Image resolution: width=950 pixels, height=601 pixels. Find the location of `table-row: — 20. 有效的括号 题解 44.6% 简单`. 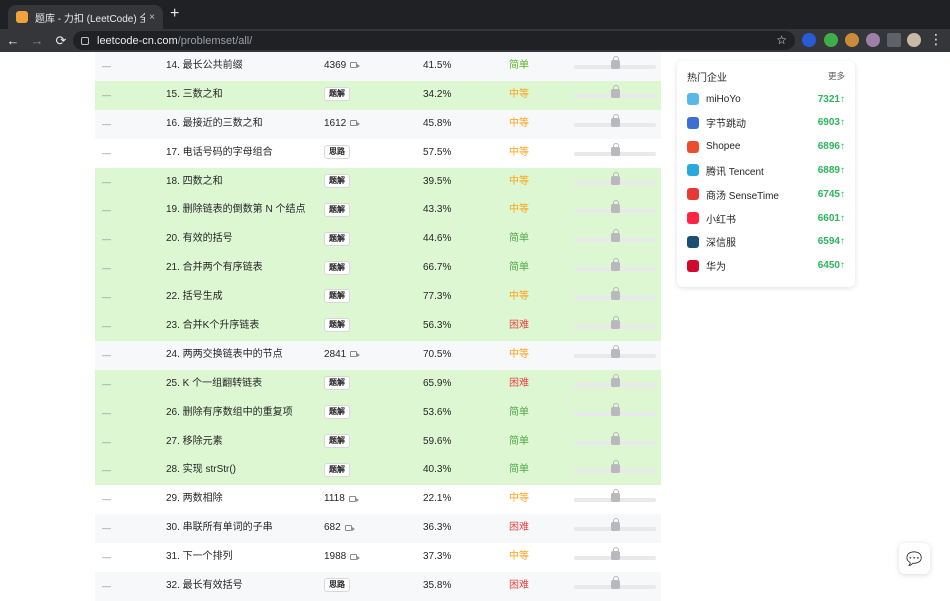

table-row: — 20. 有效的括号 题解 44.6% 简单 is located at coordinates (378, 240).